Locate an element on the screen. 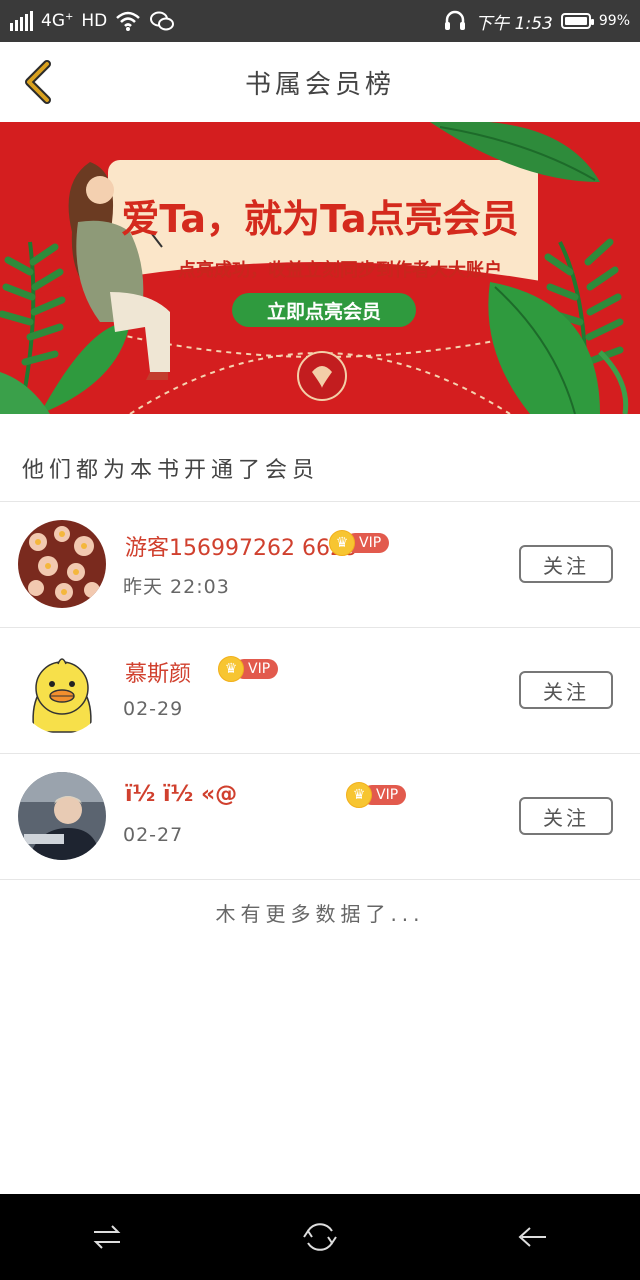  nav-bar: 书属会员榜 is located at coordinates (320, 82).